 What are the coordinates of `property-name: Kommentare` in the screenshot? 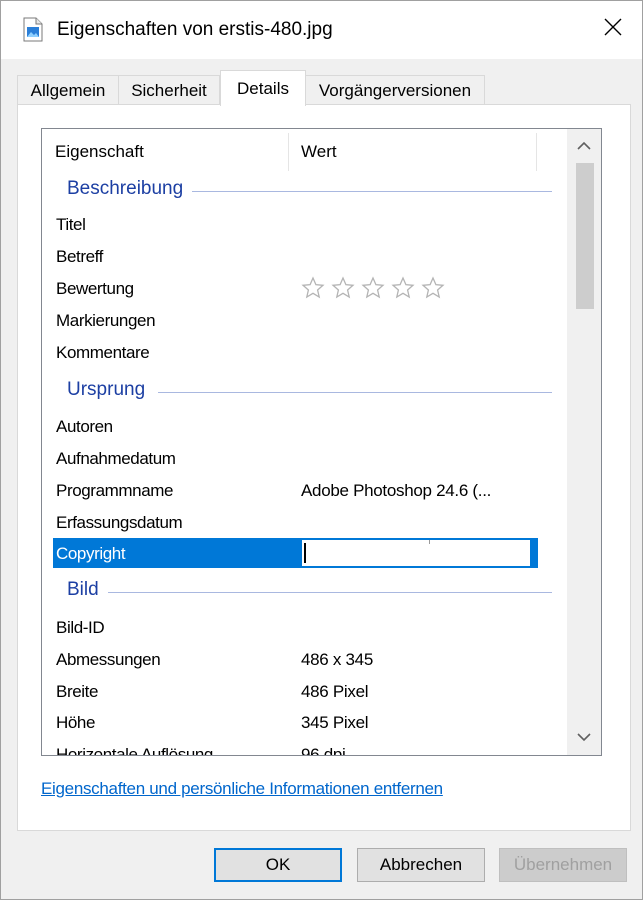 It's located at (103, 352).